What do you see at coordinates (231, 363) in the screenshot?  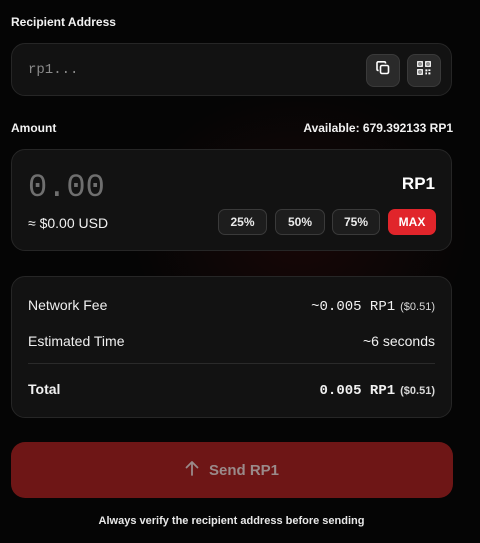 I see `divider` at bounding box center [231, 363].